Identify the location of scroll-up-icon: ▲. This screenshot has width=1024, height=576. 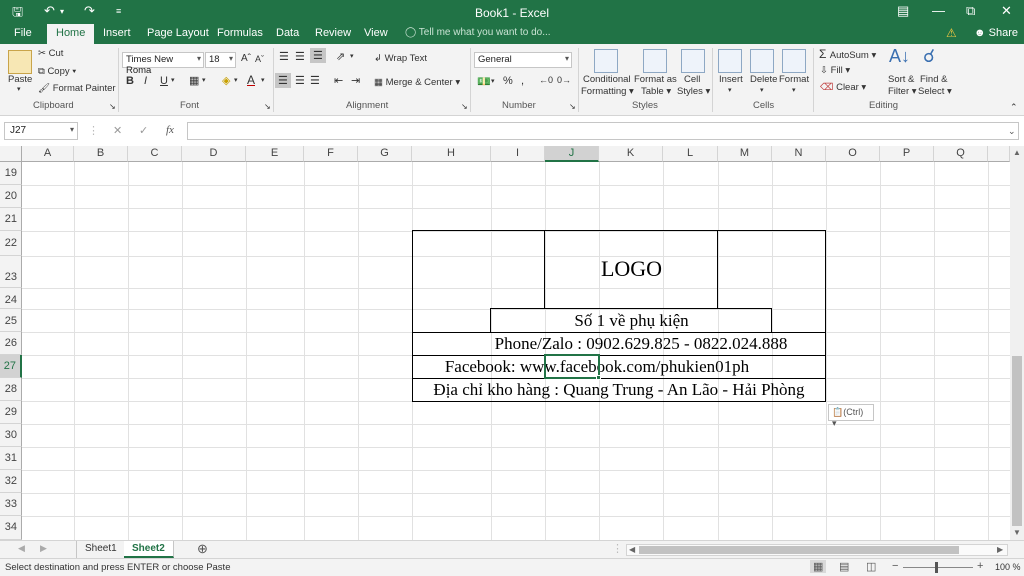
(1017, 152).